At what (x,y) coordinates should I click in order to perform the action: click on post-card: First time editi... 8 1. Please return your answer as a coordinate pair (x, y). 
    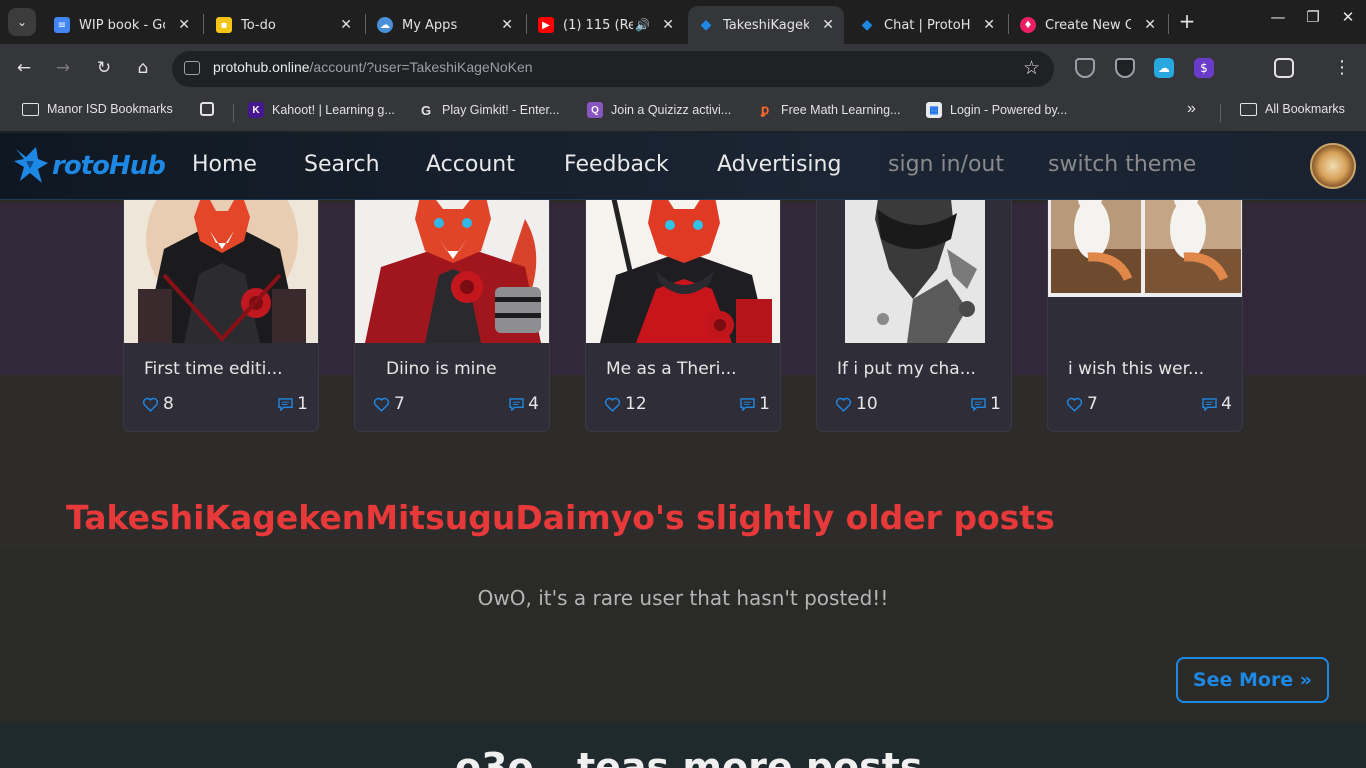
    Looking at the image, I should click on (221, 305).